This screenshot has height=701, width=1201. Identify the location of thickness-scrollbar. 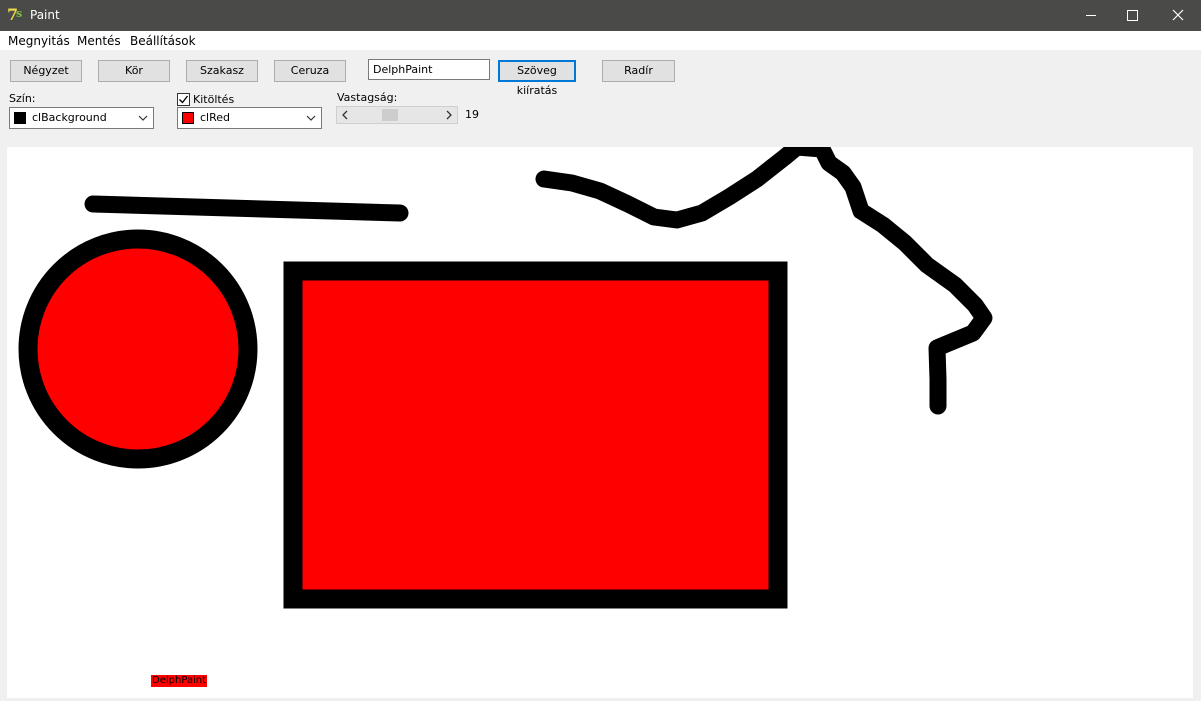
(397, 115).